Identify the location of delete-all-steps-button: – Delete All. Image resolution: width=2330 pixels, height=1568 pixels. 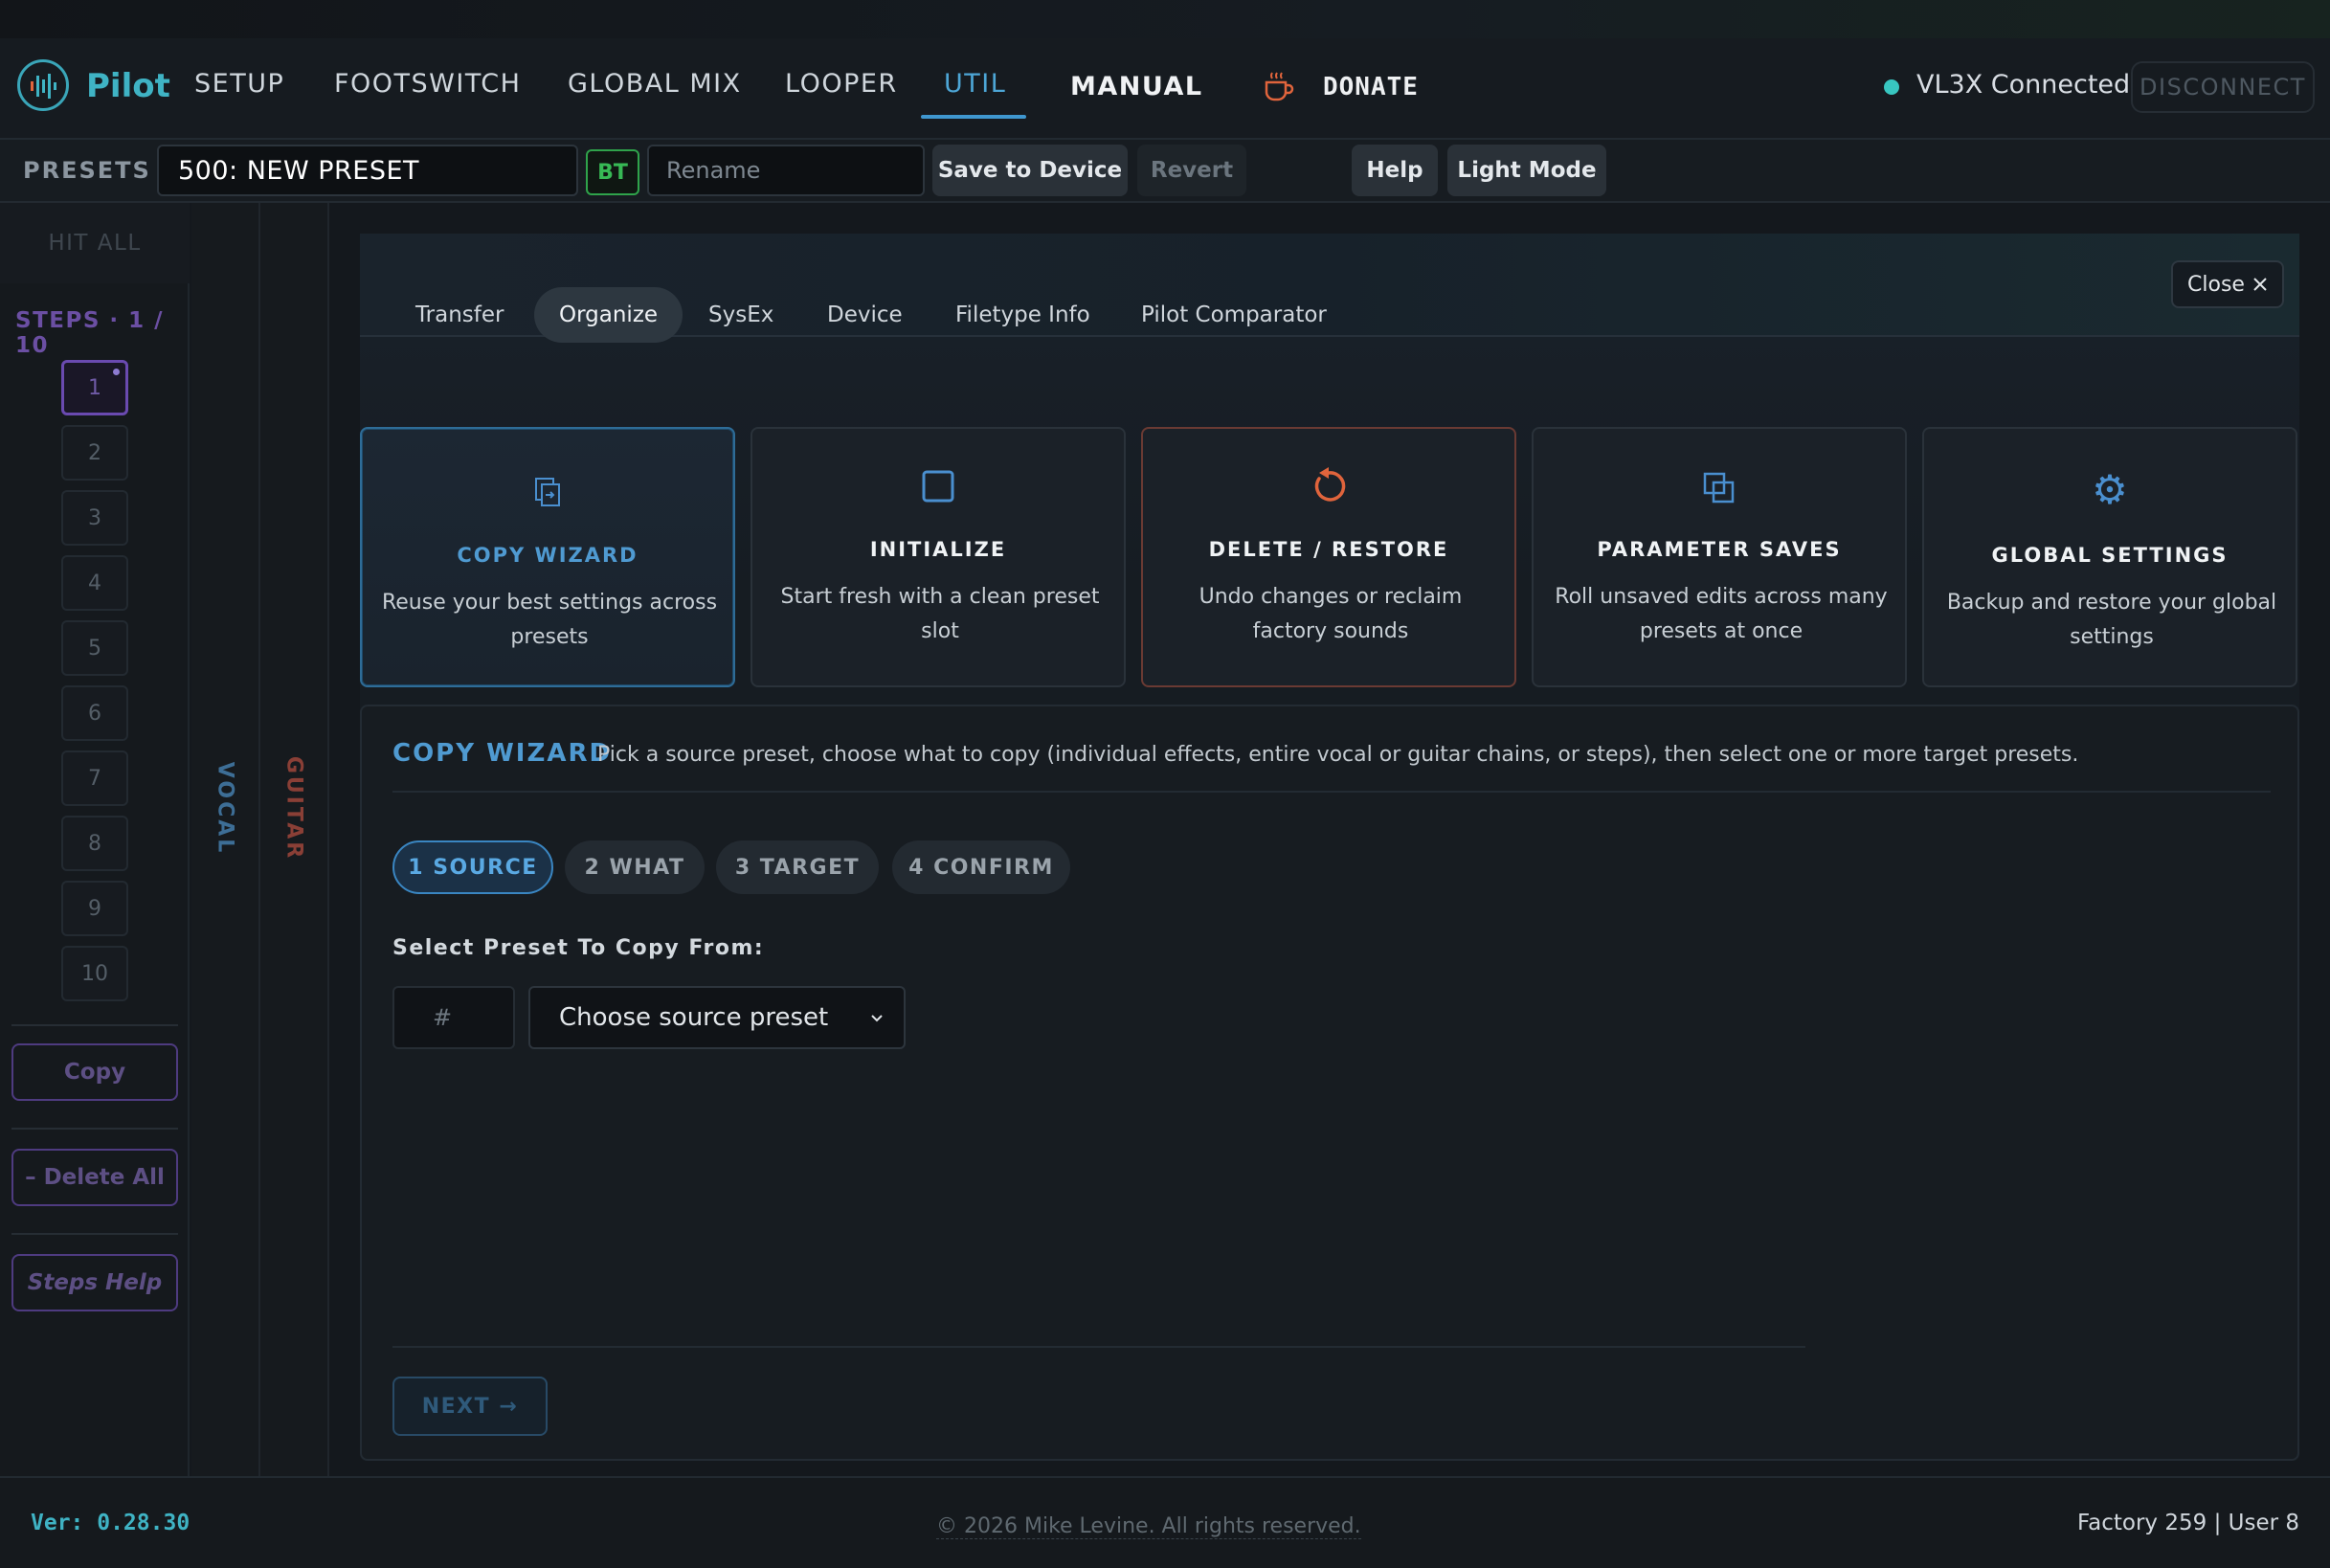
(95, 1178).